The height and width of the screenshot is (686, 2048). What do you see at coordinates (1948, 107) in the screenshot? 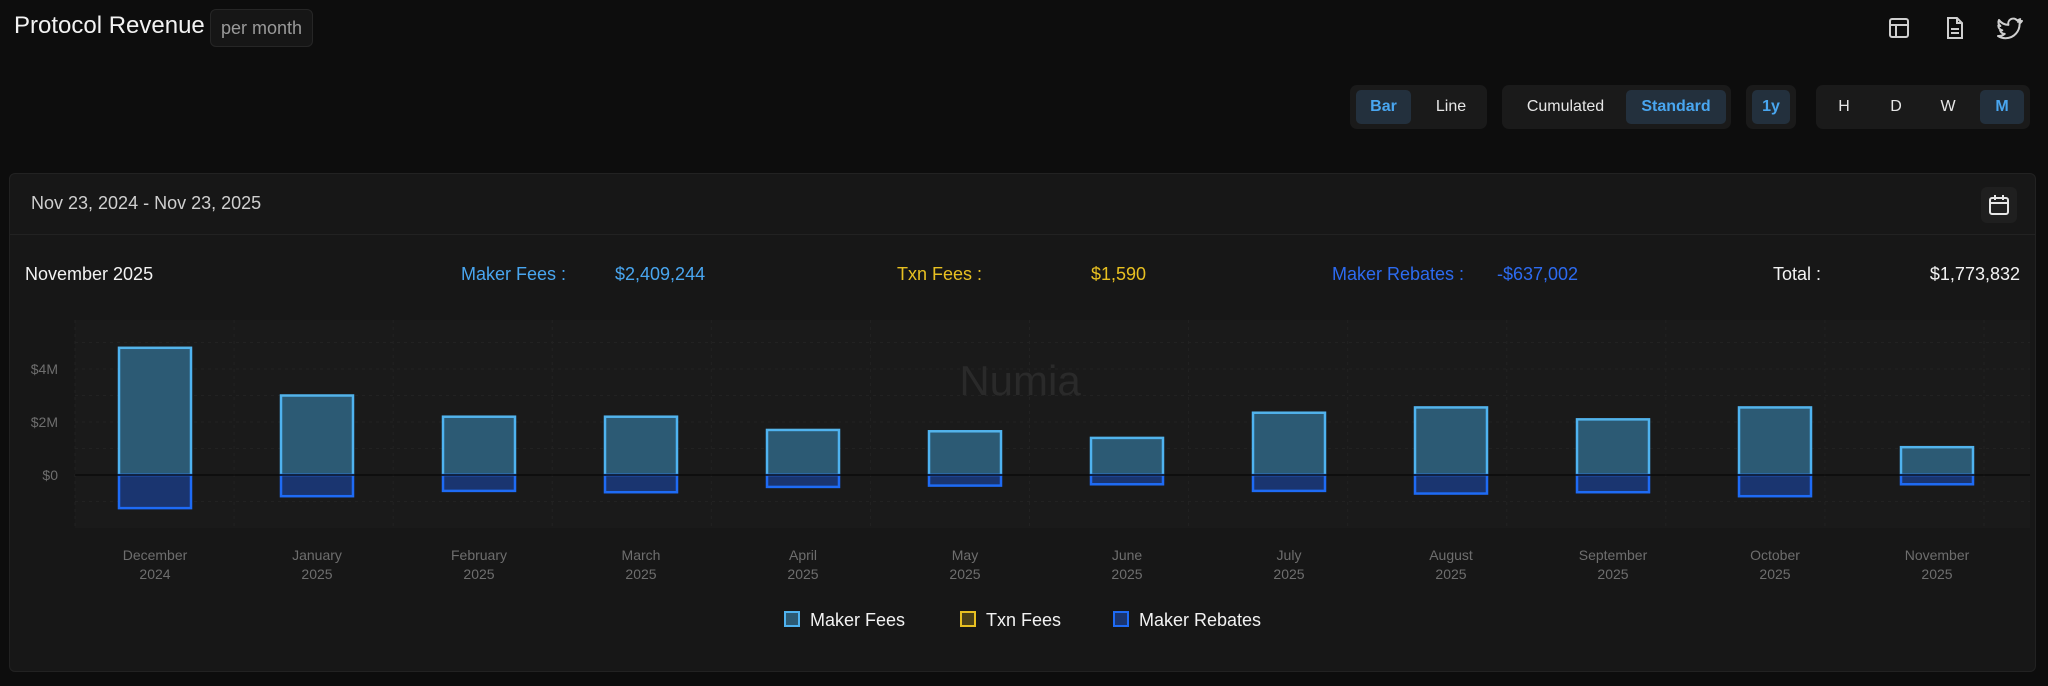
I see `granularity-w-button: W` at bounding box center [1948, 107].